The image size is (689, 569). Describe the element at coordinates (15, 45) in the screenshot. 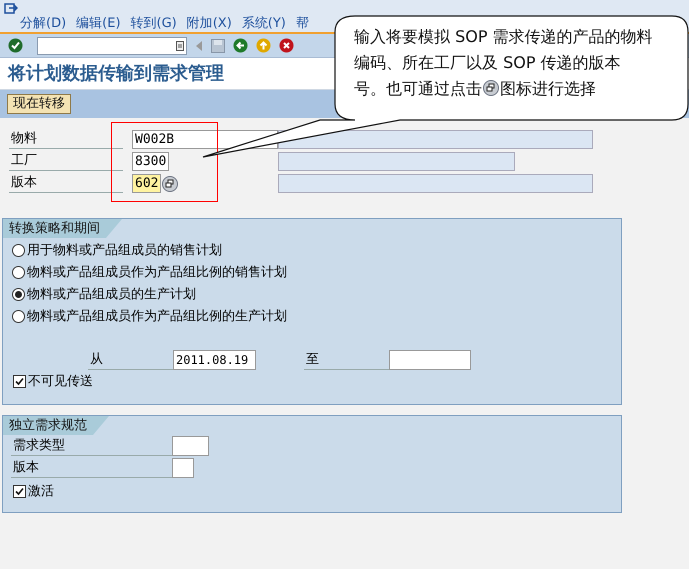

I see `enter-icon` at that location.